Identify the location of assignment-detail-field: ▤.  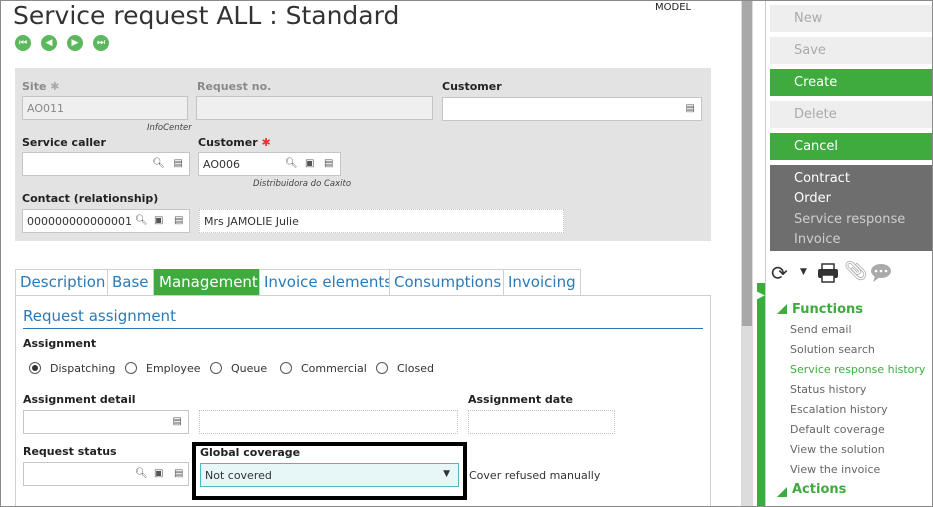
(106, 422).